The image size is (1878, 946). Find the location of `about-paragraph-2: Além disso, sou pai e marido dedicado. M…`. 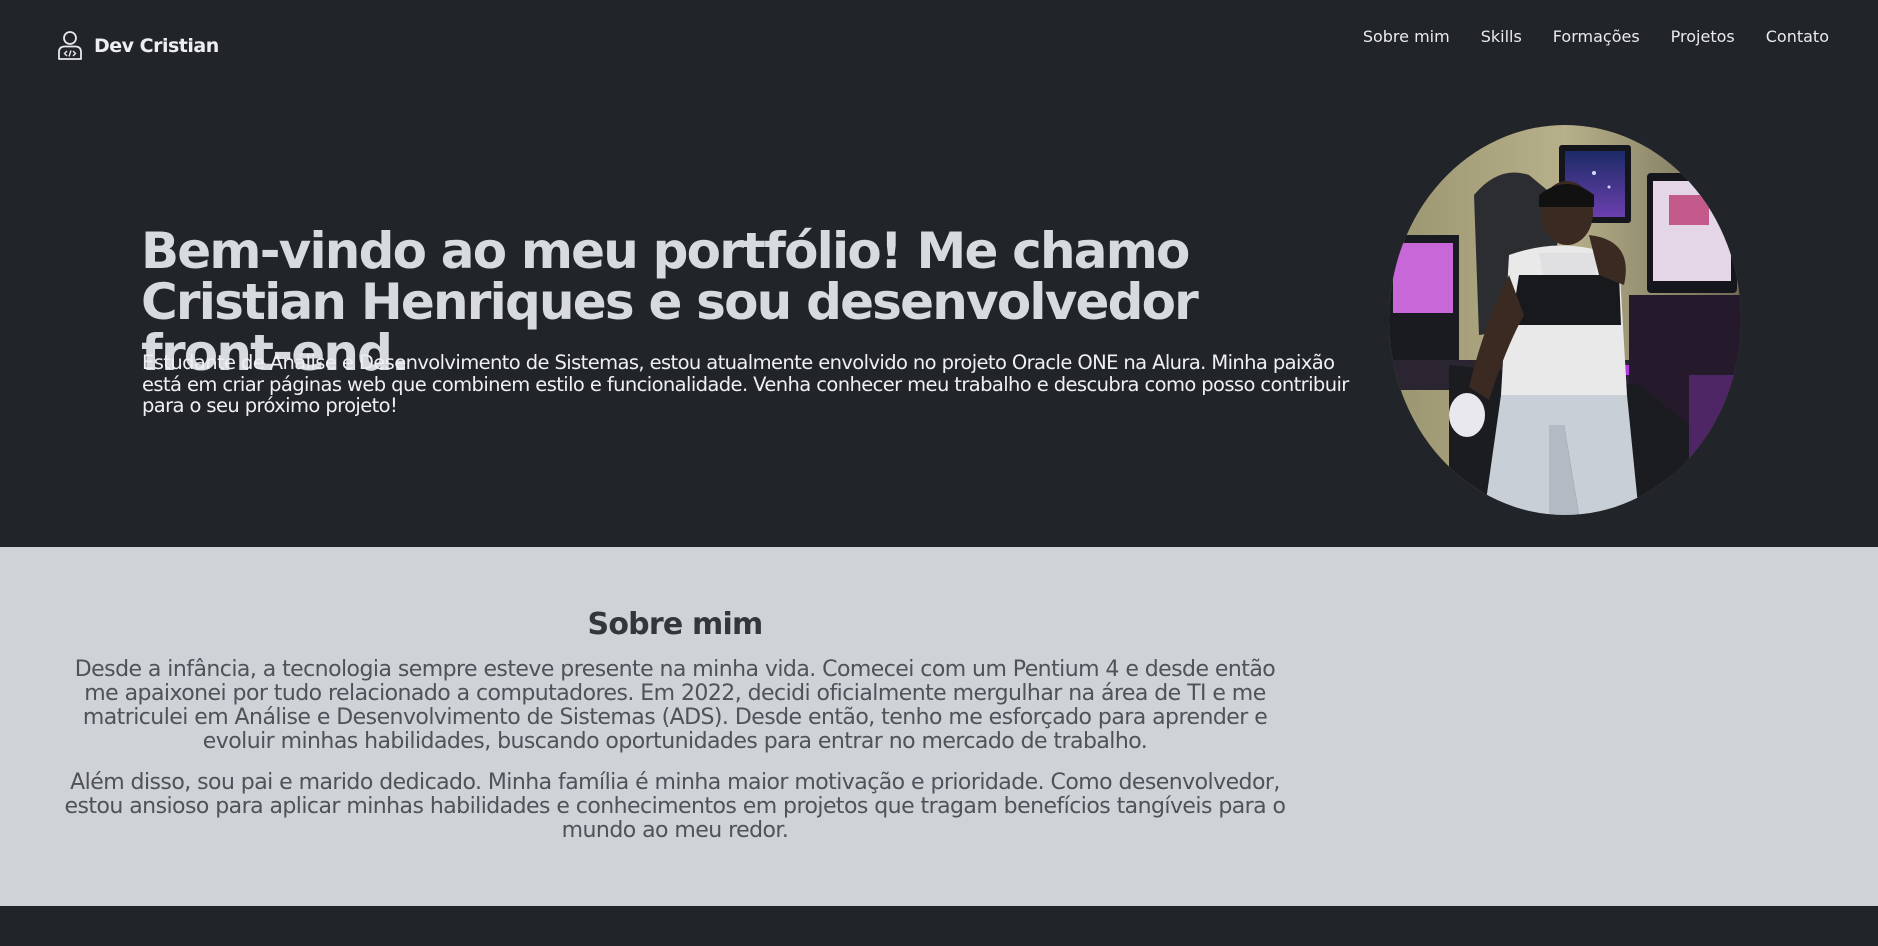

about-paragraph-2: Além disso, sou pai e marido dedicado. M… is located at coordinates (675, 806).